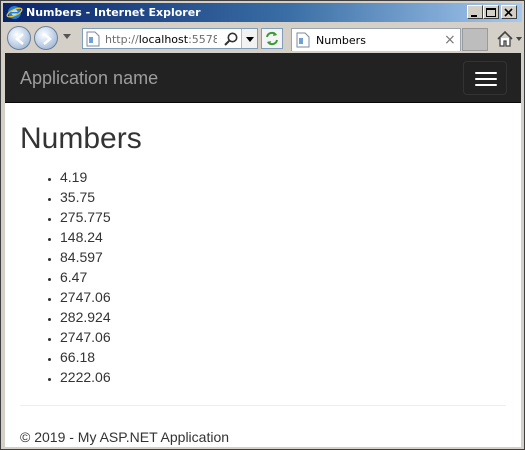 The width and height of the screenshot is (525, 450). I want to click on maximize-icon, so click(491, 12).